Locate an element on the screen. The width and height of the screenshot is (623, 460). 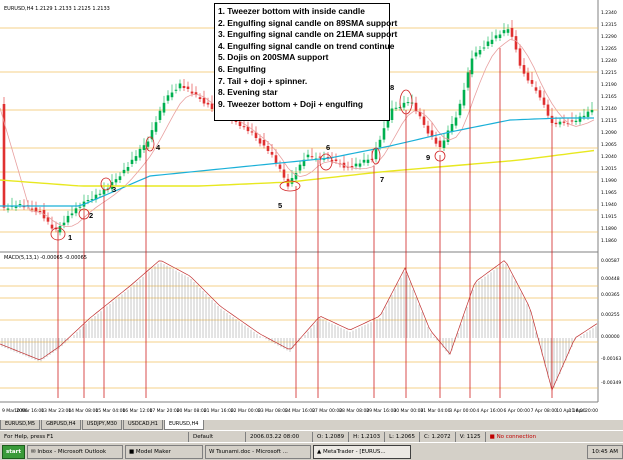
tab-eurusd-m5: EURUSD,M5 is located at coordinates (20, 425).